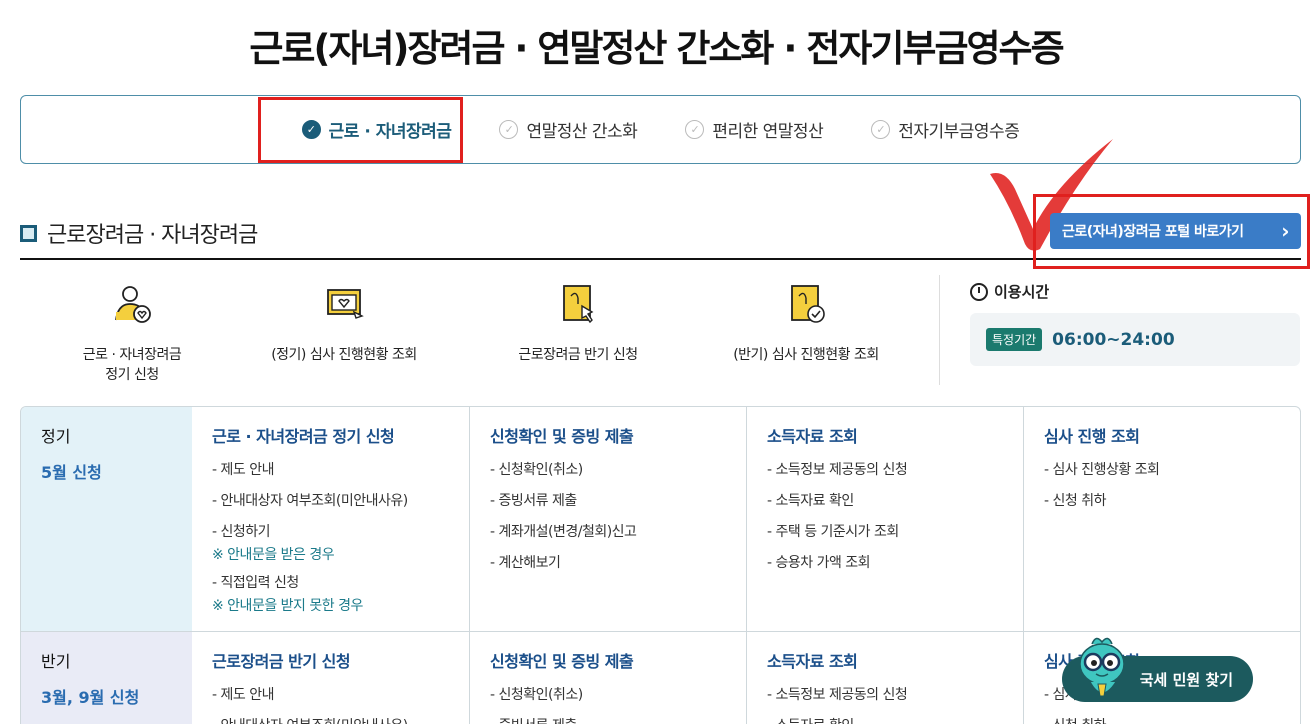  I want to click on list-item: - 계좌개설(변경/철회)신고, so click(608, 532).